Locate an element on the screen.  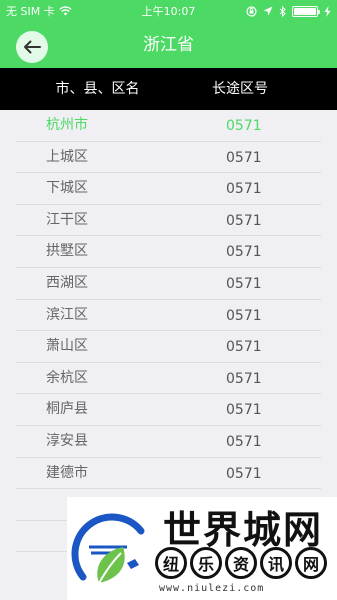
nav-bar: 浙江省 is located at coordinates (168, 45).